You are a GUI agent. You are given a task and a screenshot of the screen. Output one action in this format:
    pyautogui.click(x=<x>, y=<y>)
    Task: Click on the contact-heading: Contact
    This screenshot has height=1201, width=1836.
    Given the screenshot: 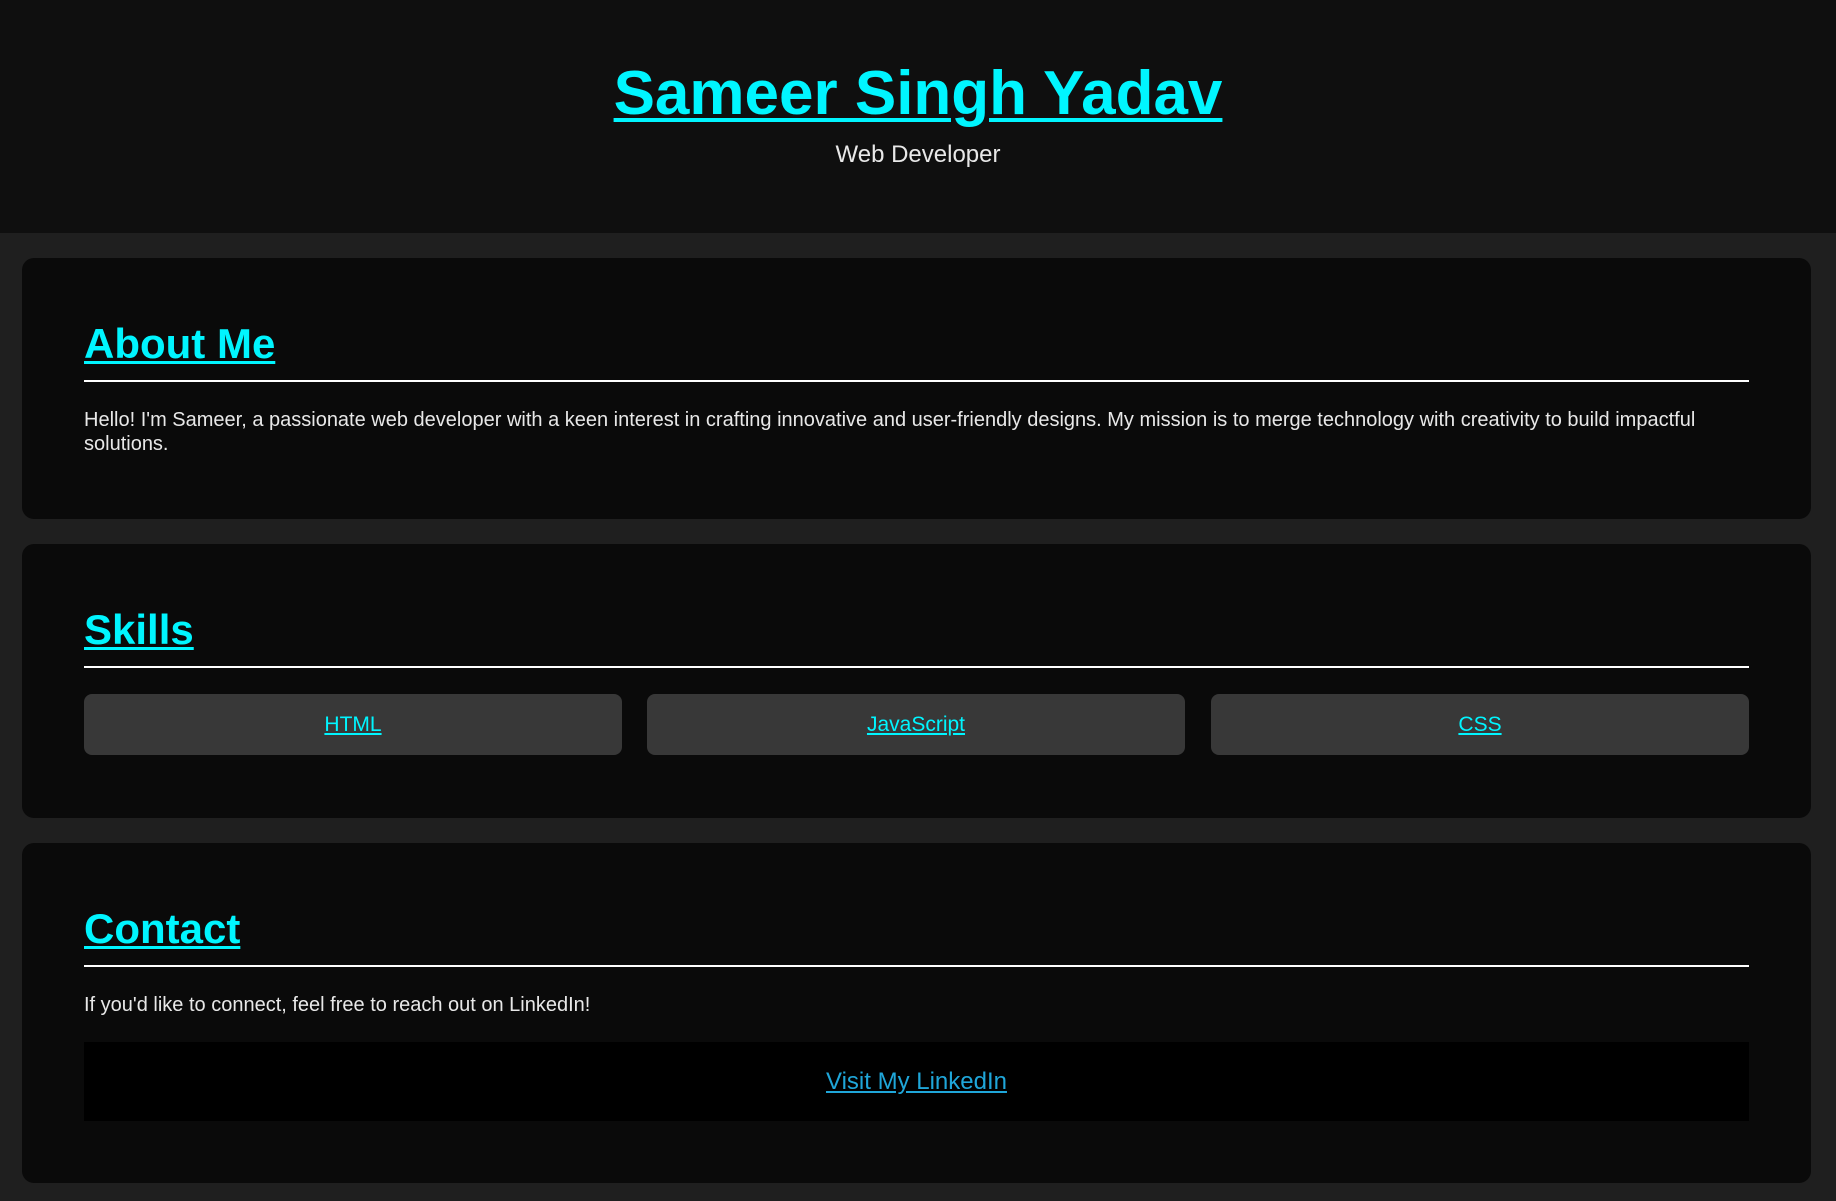 What is the action you would take?
    pyautogui.click(x=162, y=929)
    